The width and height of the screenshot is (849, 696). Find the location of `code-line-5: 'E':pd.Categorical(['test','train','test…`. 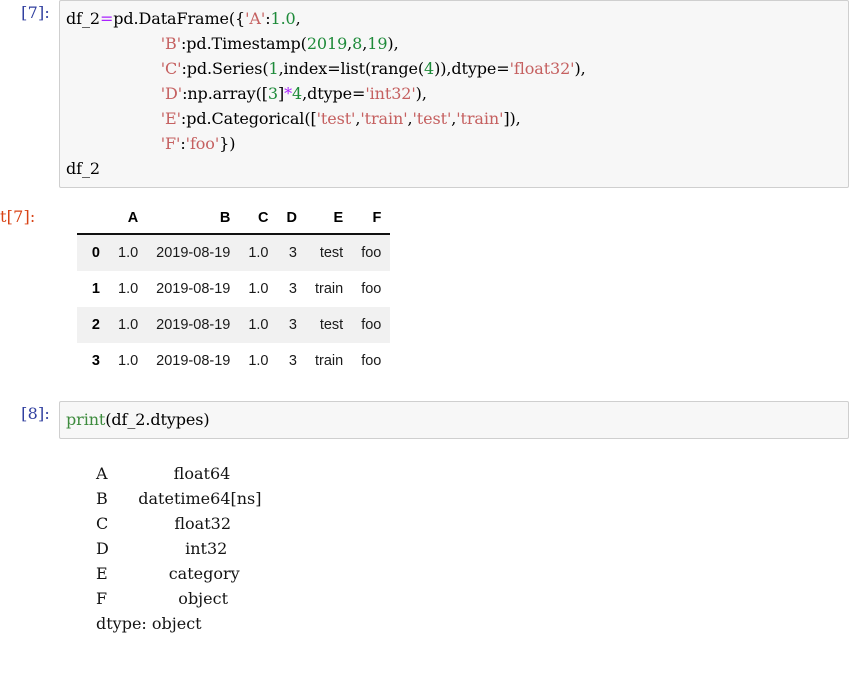

code-line-5: 'E':pd.Categorical(['test','train','test… is located at coordinates (293, 118).